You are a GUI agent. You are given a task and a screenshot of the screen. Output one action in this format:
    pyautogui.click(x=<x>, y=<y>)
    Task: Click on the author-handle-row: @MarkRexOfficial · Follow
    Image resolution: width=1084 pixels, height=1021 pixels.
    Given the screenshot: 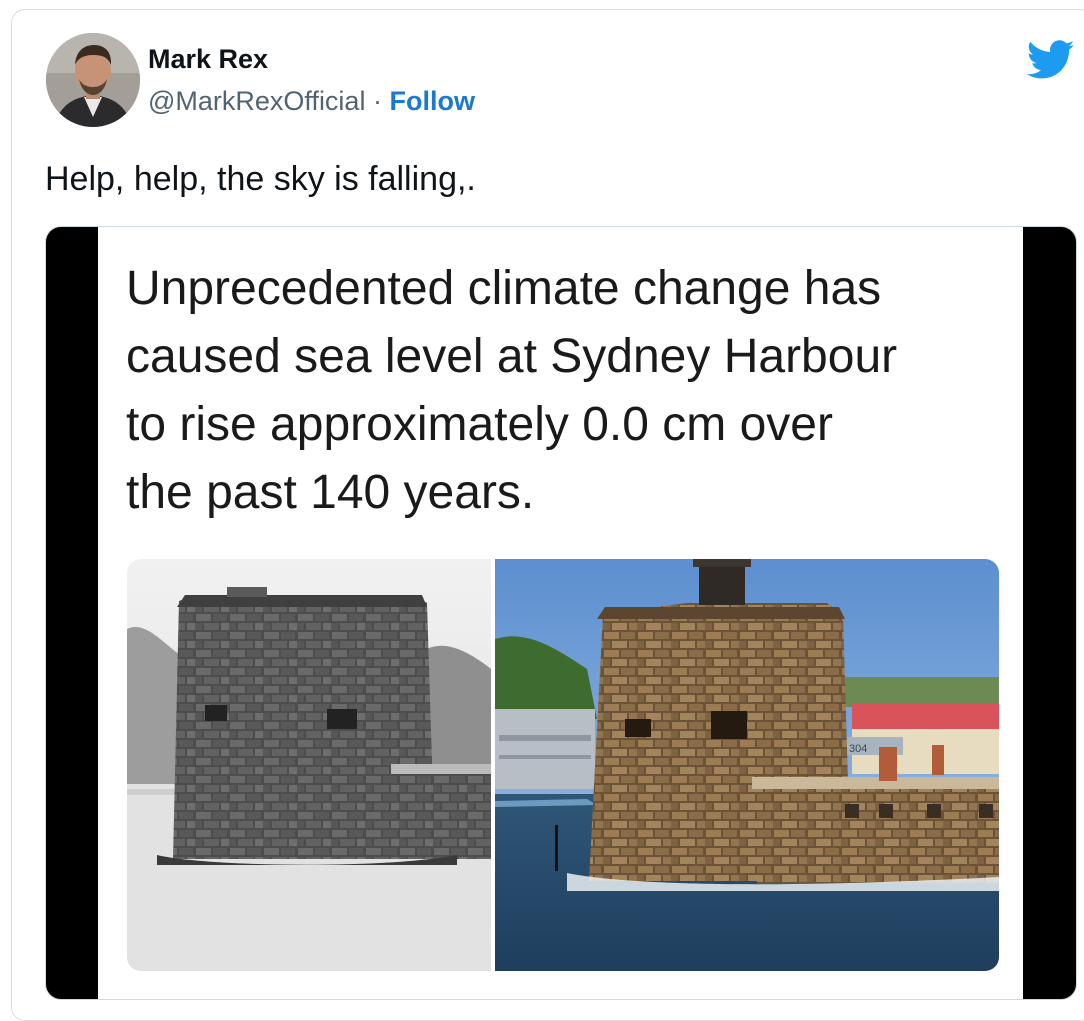 What is the action you would take?
    pyautogui.click(x=311, y=101)
    